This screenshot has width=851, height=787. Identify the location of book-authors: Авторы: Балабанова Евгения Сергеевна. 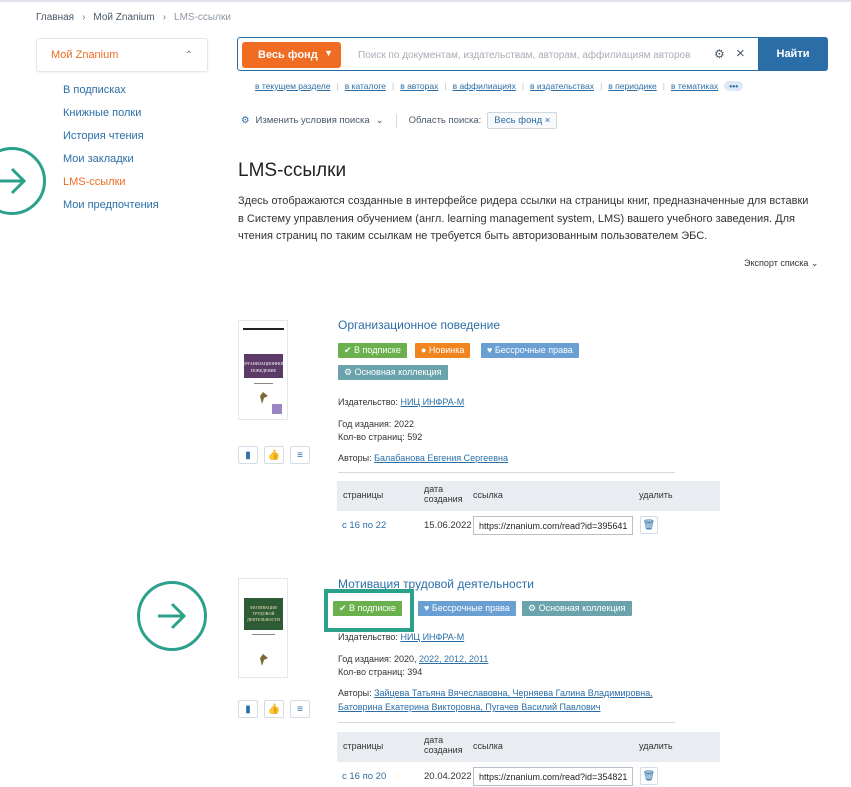
(423, 458).